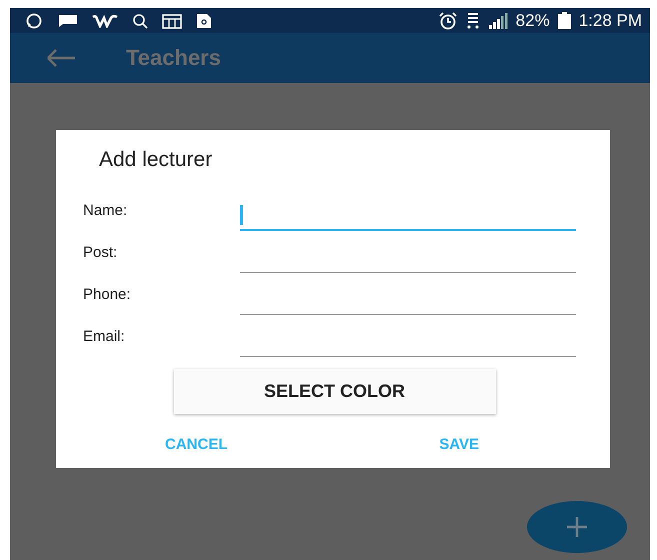 The width and height of the screenshot is (657, 560). What do you see at coordinates (473, 21) in the screenshot?
I see `sim-card-icon` at bounding box center [473, 21].